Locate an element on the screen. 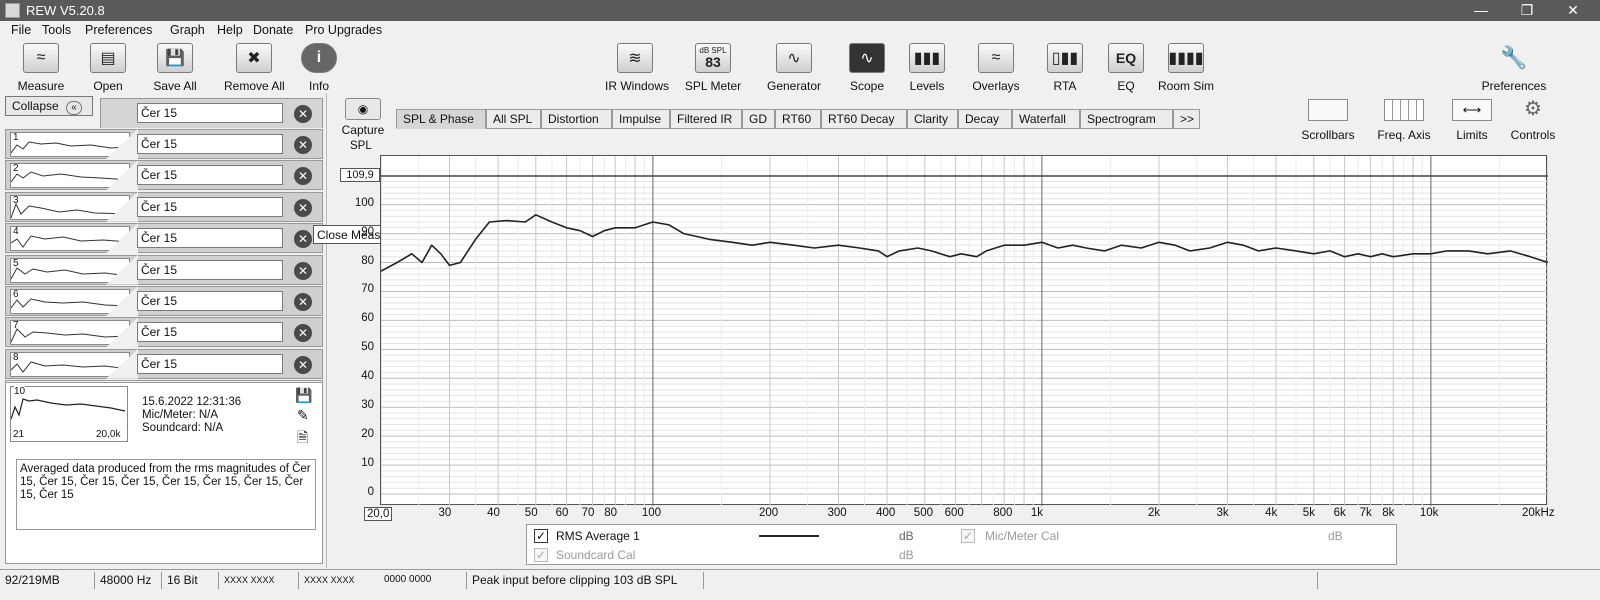 The height and width of the screenshot is (600, 1600). measurement-number: 3 is located at coordinates (16, 200).